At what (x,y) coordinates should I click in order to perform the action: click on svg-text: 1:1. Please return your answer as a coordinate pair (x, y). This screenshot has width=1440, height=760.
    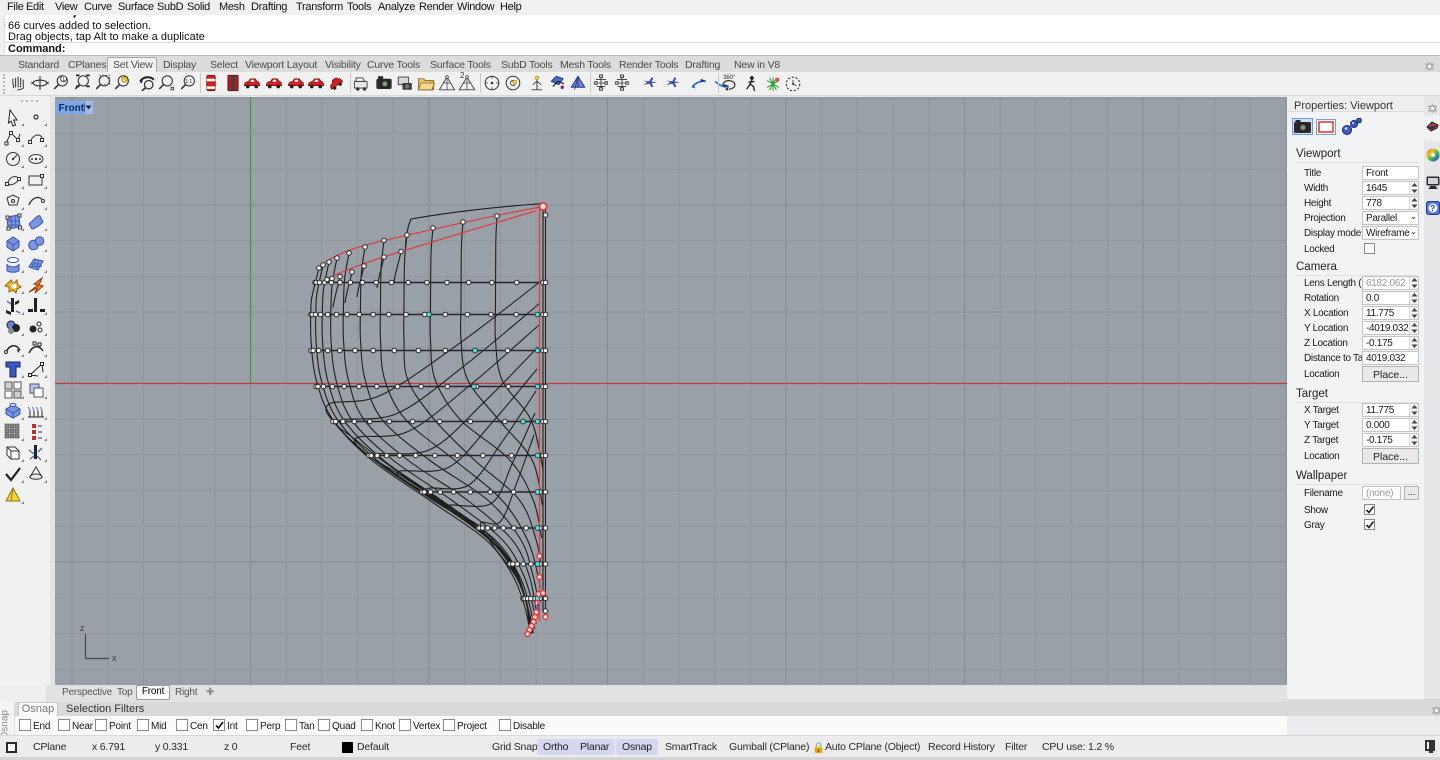
    Looking at the image, I should click on (188, 82).